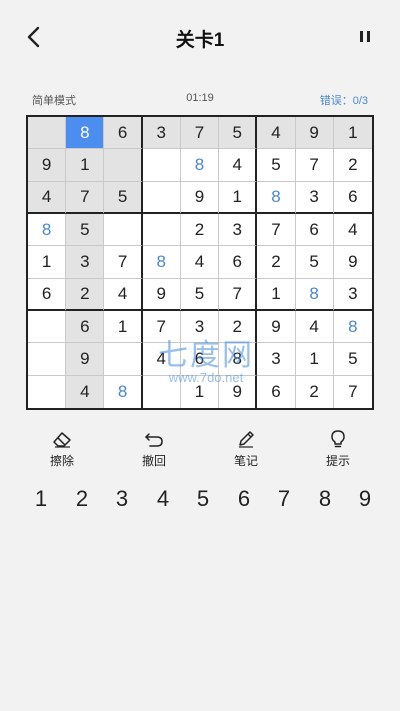 This screenshot has width=400, height=711. Describe the element at coordinates (245, 461) in the screenshot. I see `notes-label: 笔记` at that location.